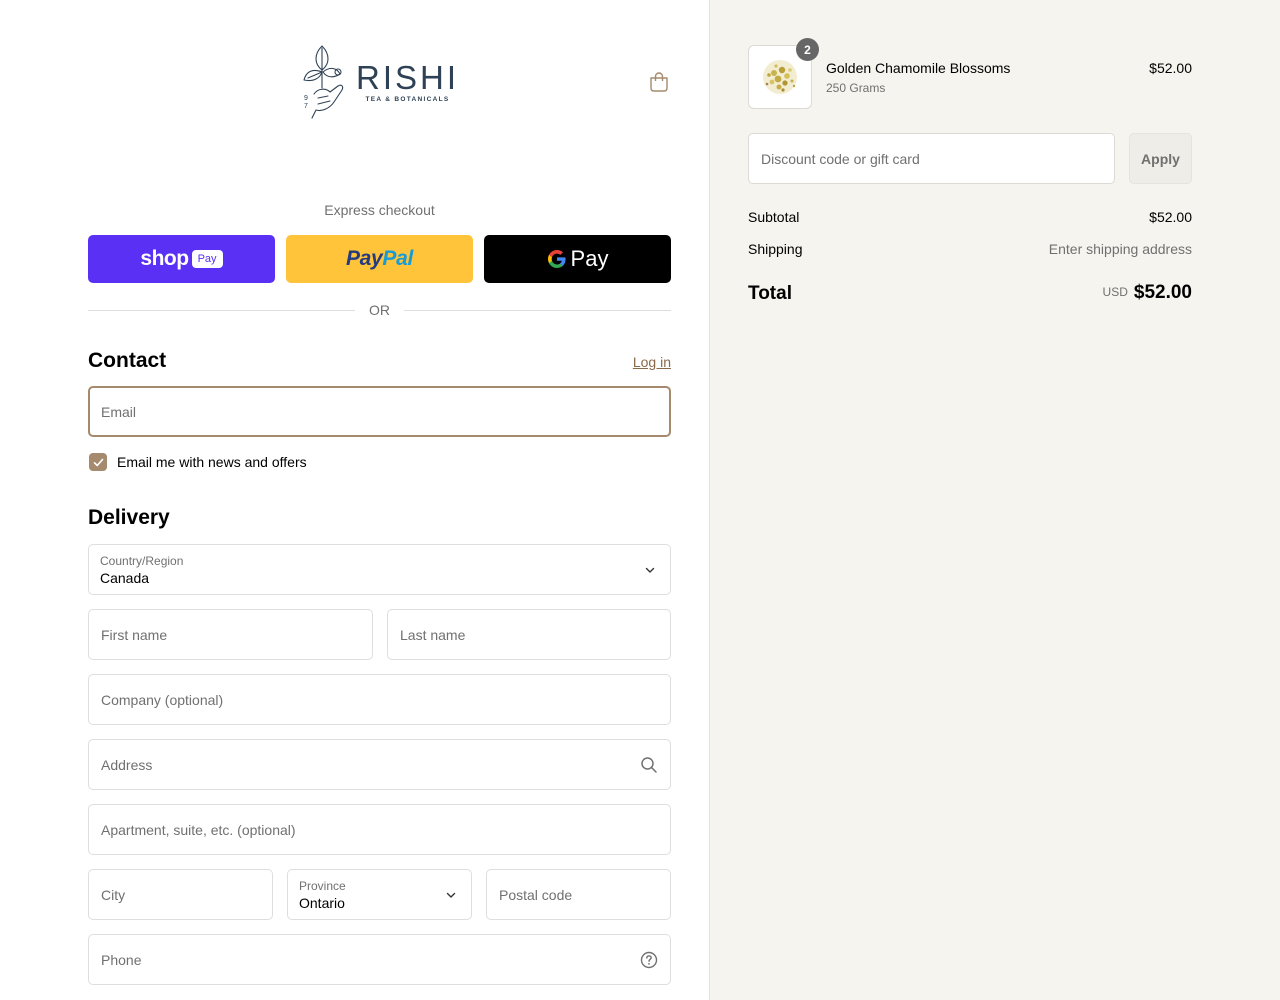  Describe the element at coordinates (134, 635) in the screenshot. I see `first-name-placeholder: First name` at that location.